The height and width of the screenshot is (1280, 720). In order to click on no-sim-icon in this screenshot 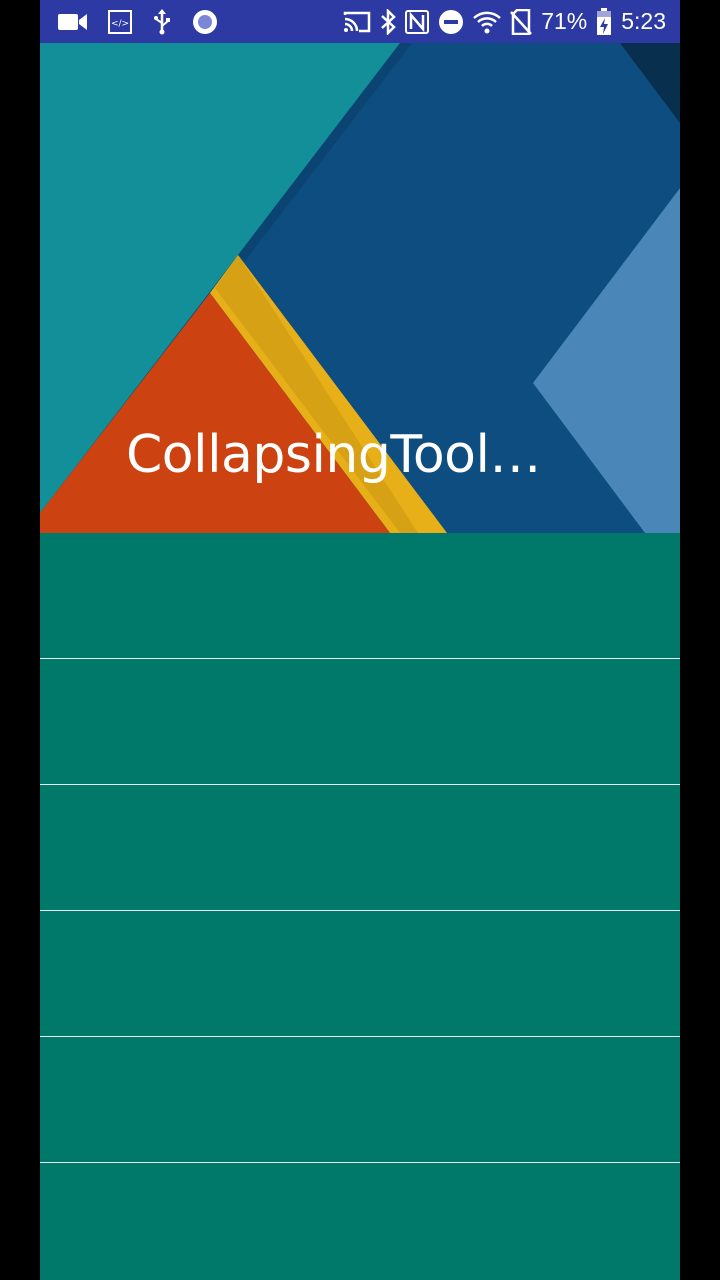, I will do `click(521, 21)`.